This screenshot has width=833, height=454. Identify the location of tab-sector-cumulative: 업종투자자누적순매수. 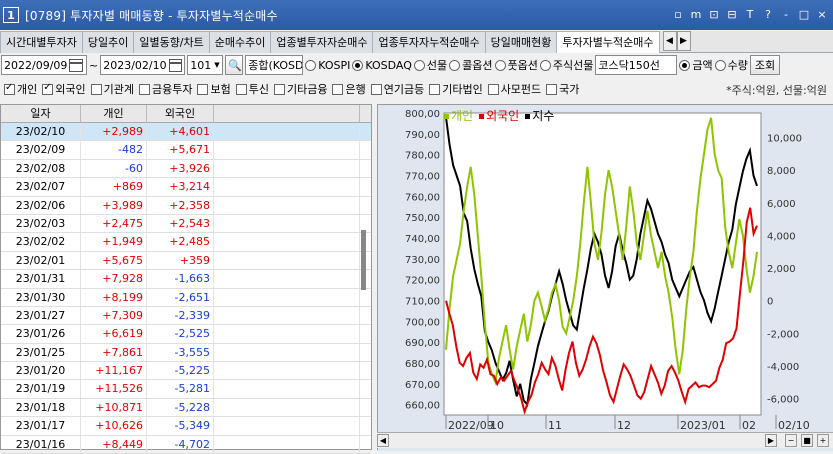
(429, 42).